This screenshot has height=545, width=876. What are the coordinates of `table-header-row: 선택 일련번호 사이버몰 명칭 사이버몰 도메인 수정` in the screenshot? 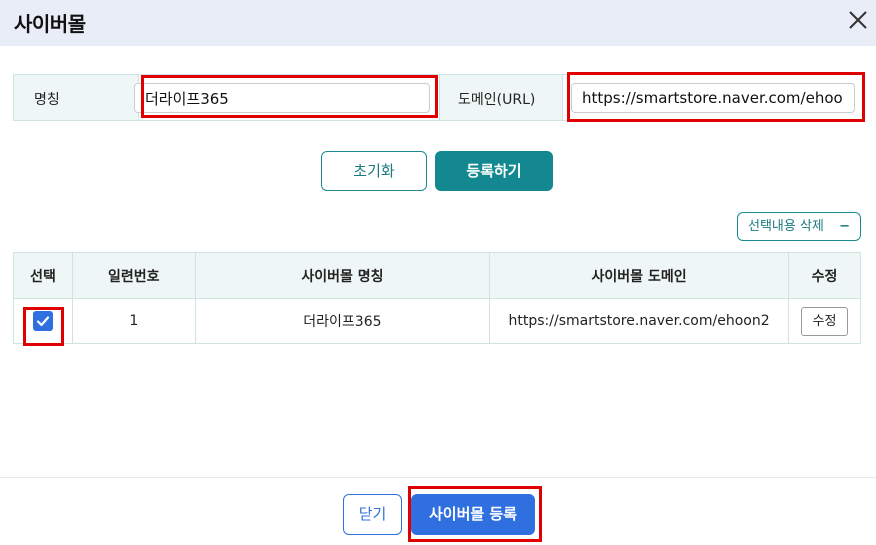 It's located at (437, 275).